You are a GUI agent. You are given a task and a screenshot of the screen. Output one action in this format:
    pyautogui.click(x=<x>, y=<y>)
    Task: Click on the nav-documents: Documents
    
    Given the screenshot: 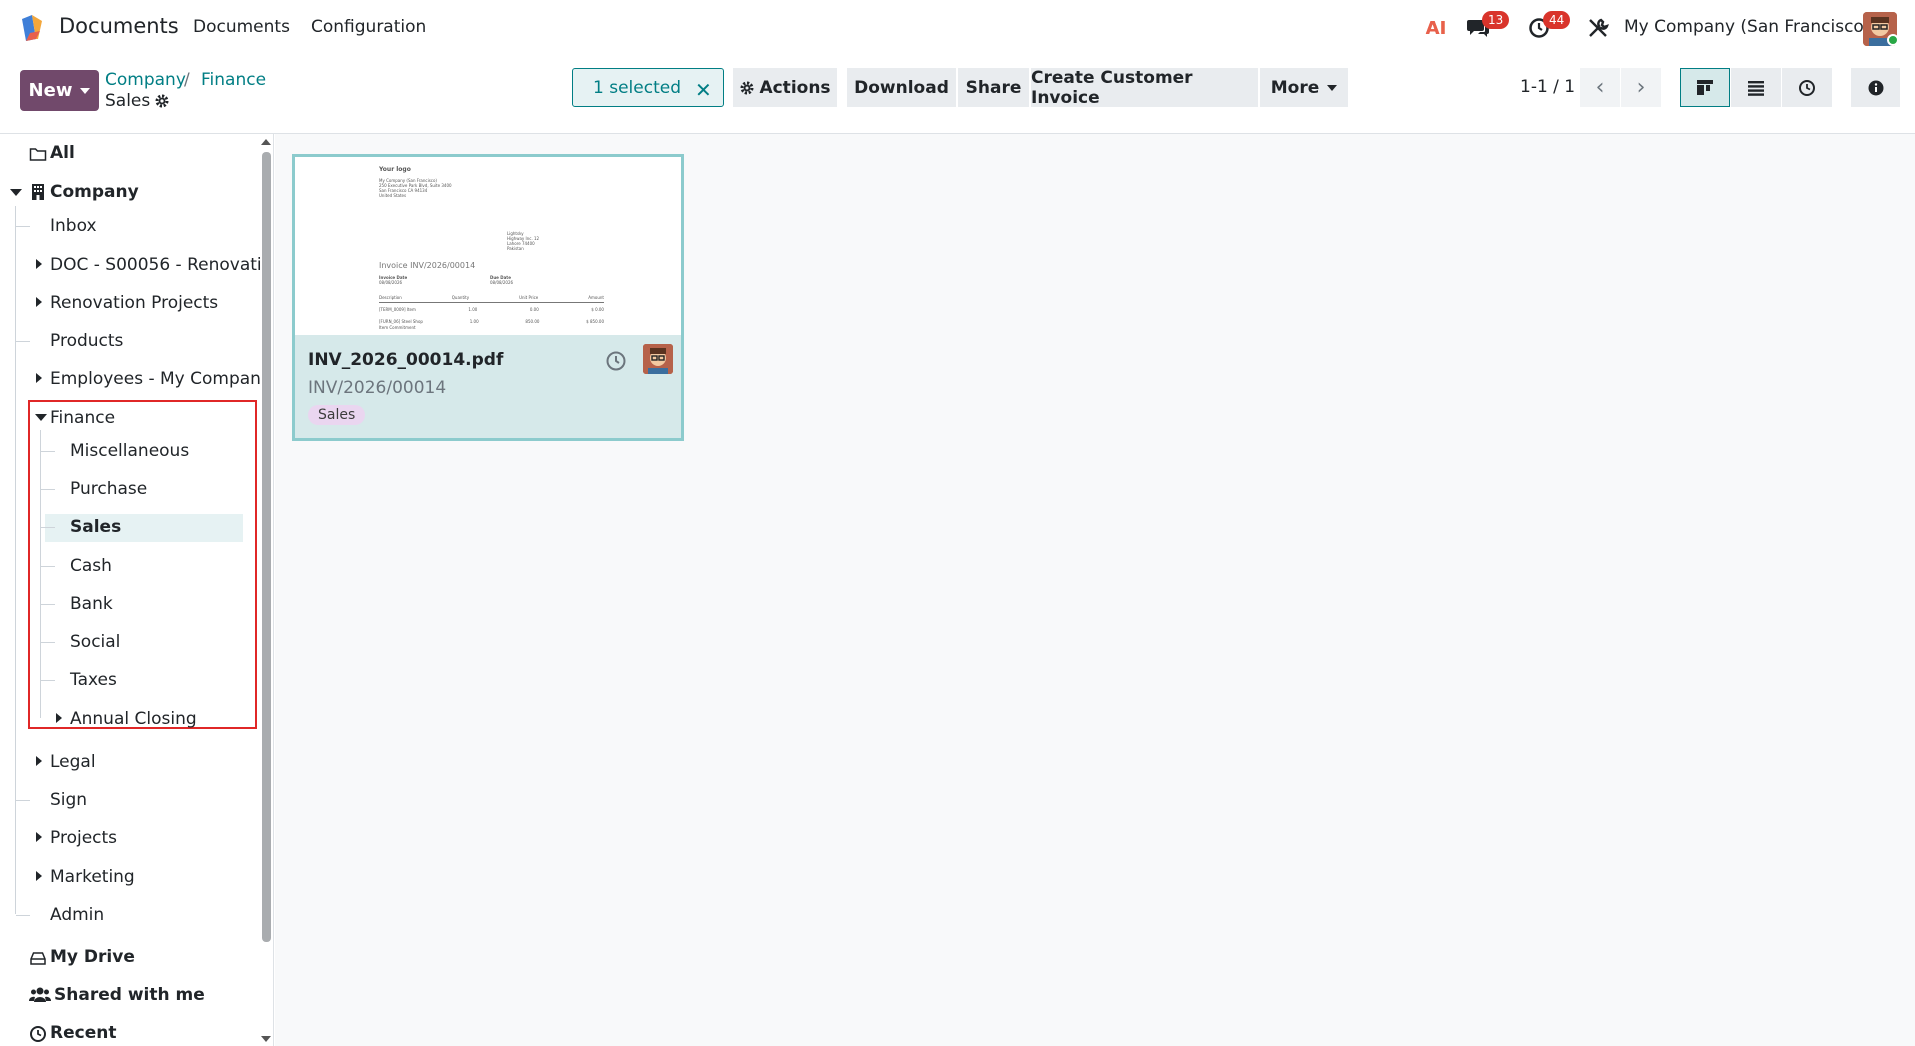 What is the action you would take?
    pyautogui.click(x=241, y=27)
    